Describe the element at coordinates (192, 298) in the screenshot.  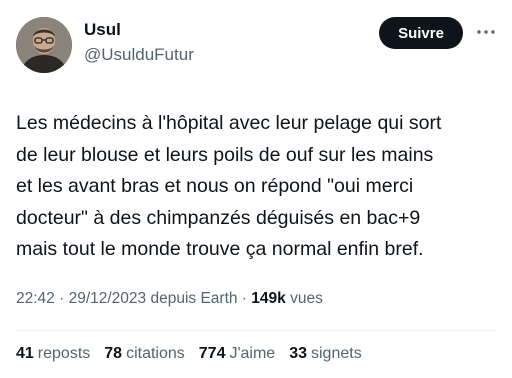
I see `tweet-source: depuis Earth` at that location.